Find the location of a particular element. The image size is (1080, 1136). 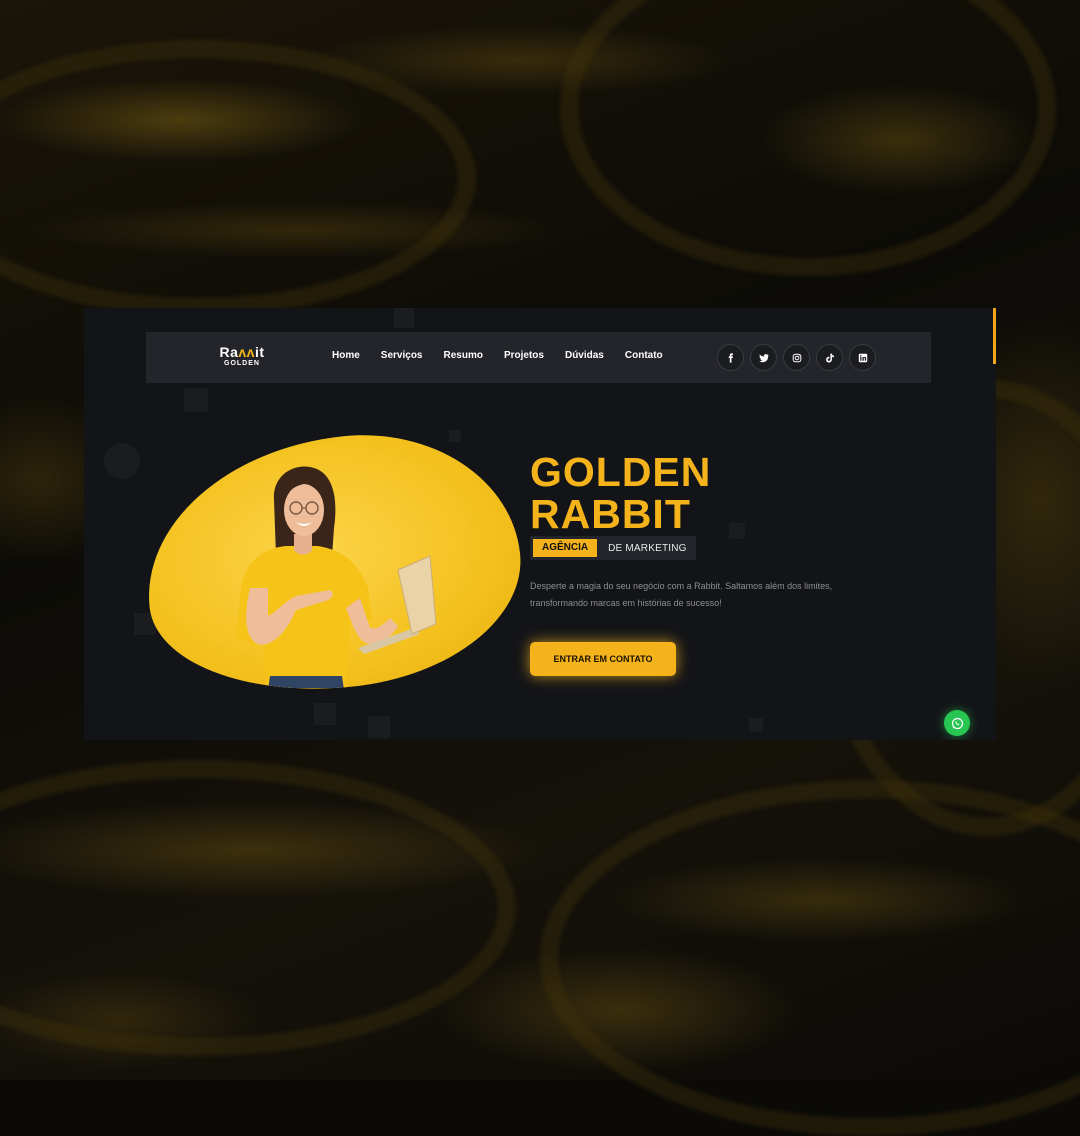

woman-with-laptop-illustration is located at coordinates (336, 577).